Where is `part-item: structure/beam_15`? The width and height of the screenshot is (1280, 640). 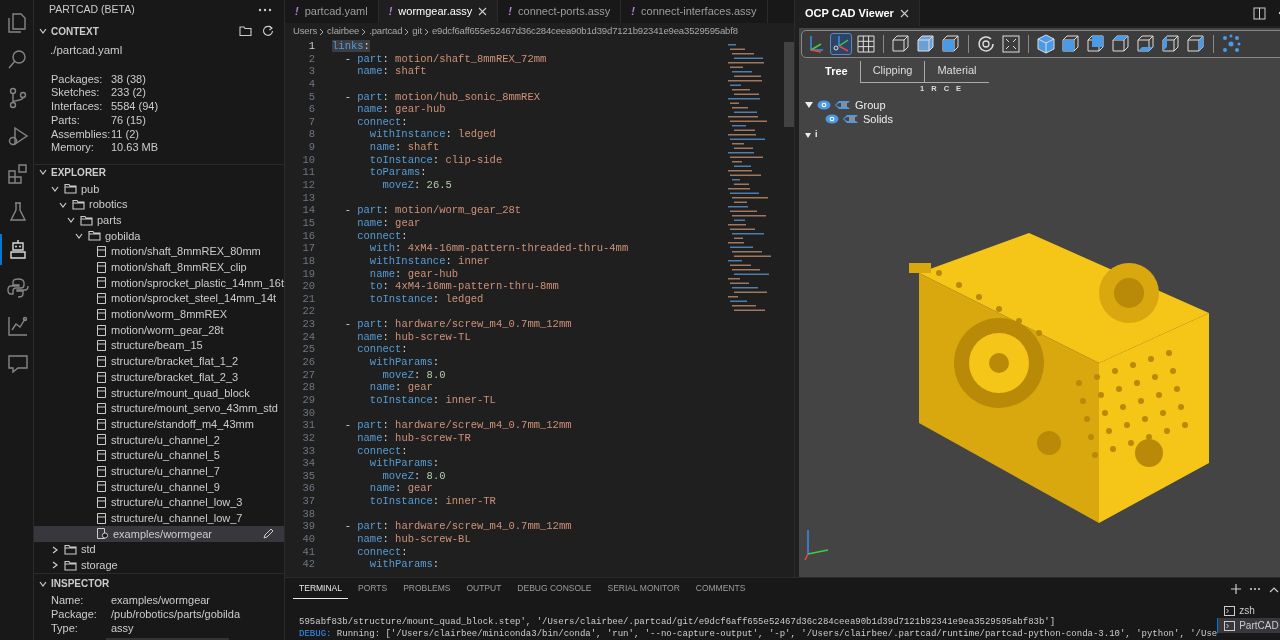 part-item: structure/beam_15 is located at coordinates (157, 345).